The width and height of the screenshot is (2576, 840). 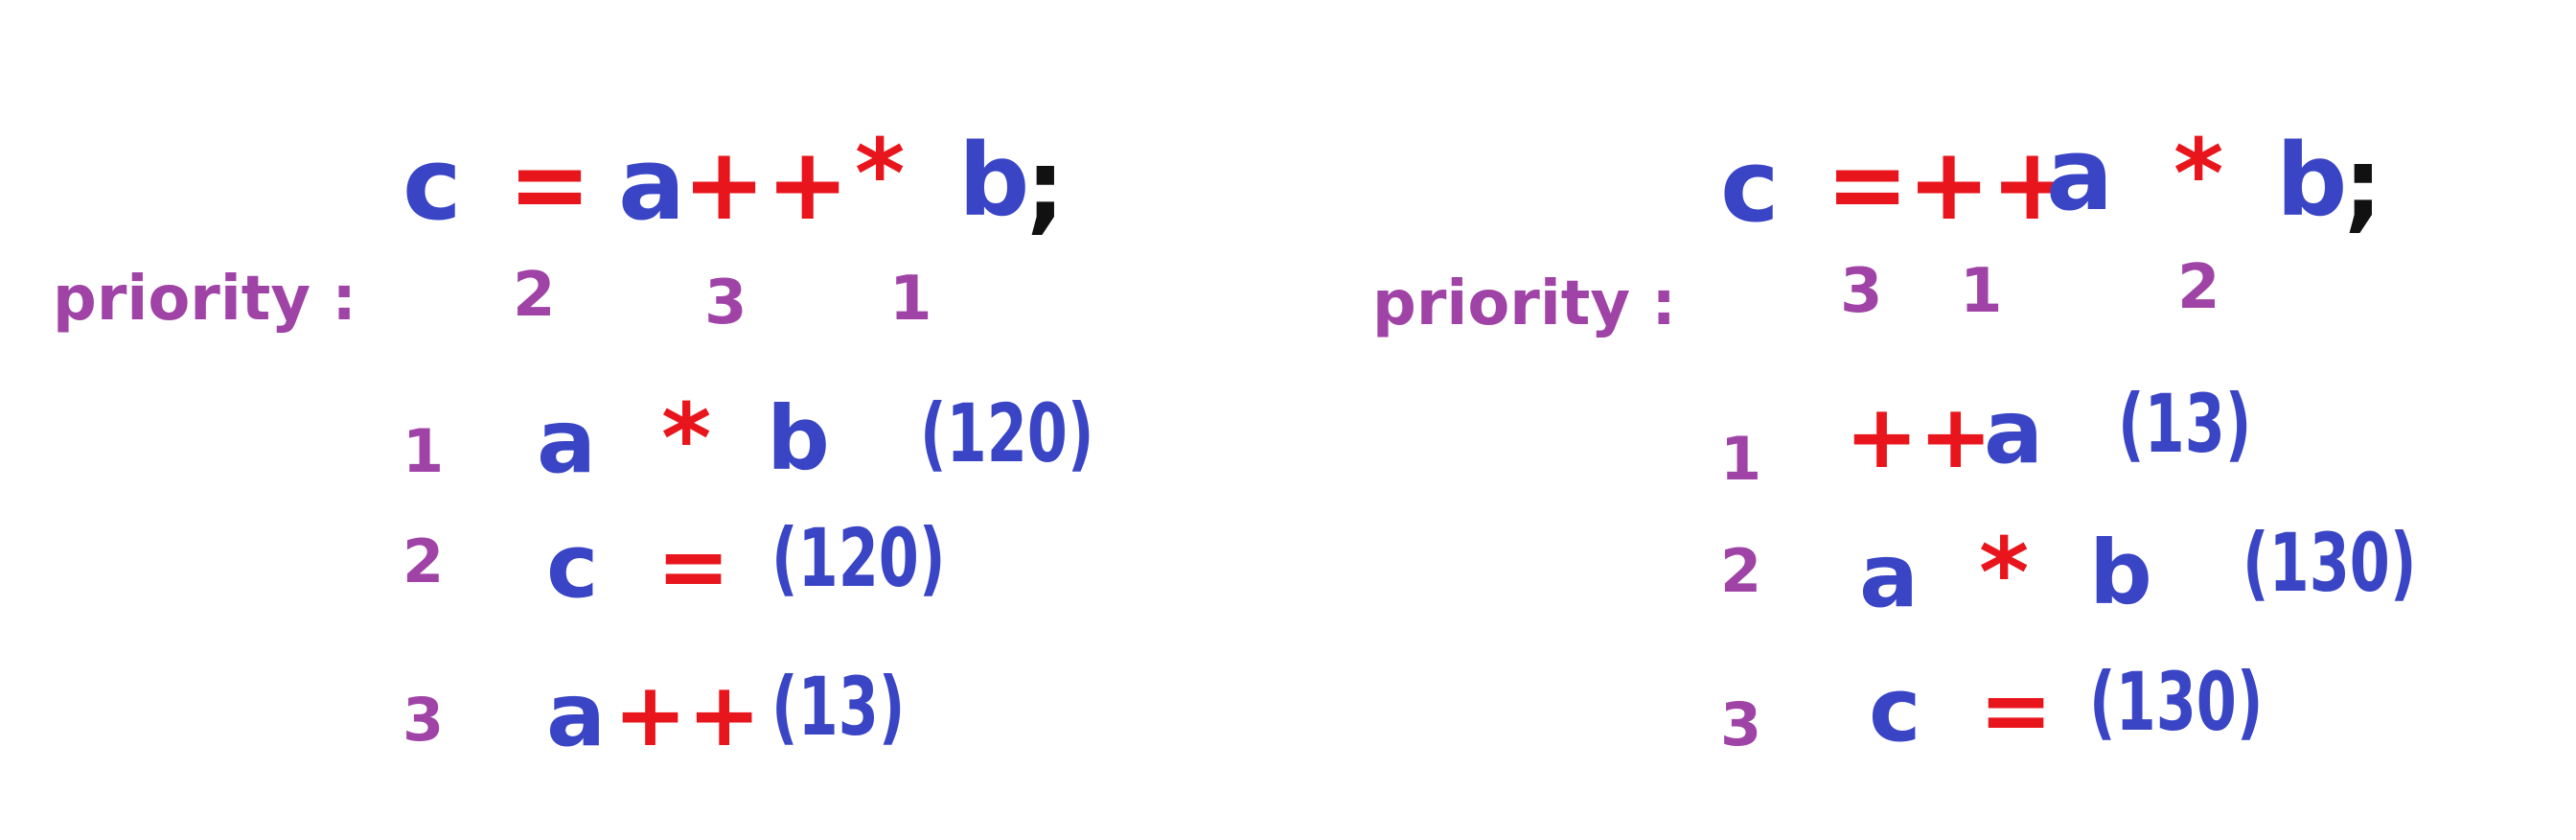 I want to click on right-step-multiply-op: *, so click(x=2004, y=573).